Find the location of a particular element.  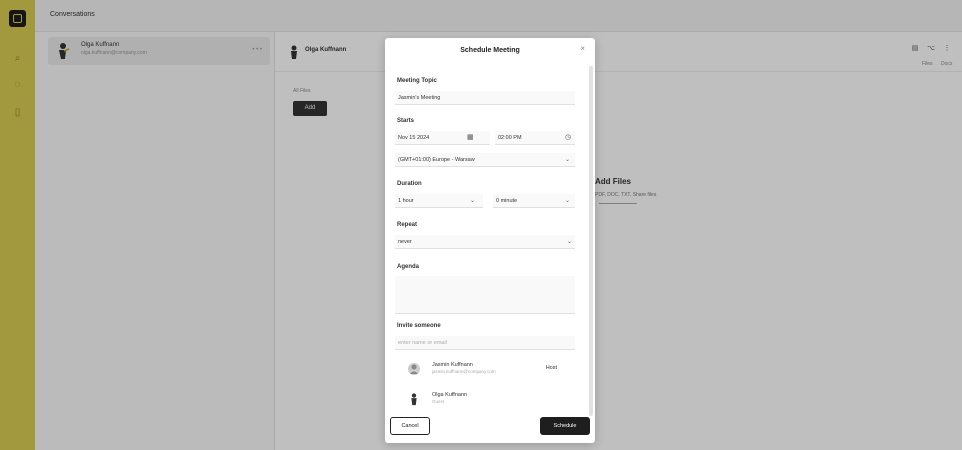

host-badge: Host is located at coordinates (551, 368).